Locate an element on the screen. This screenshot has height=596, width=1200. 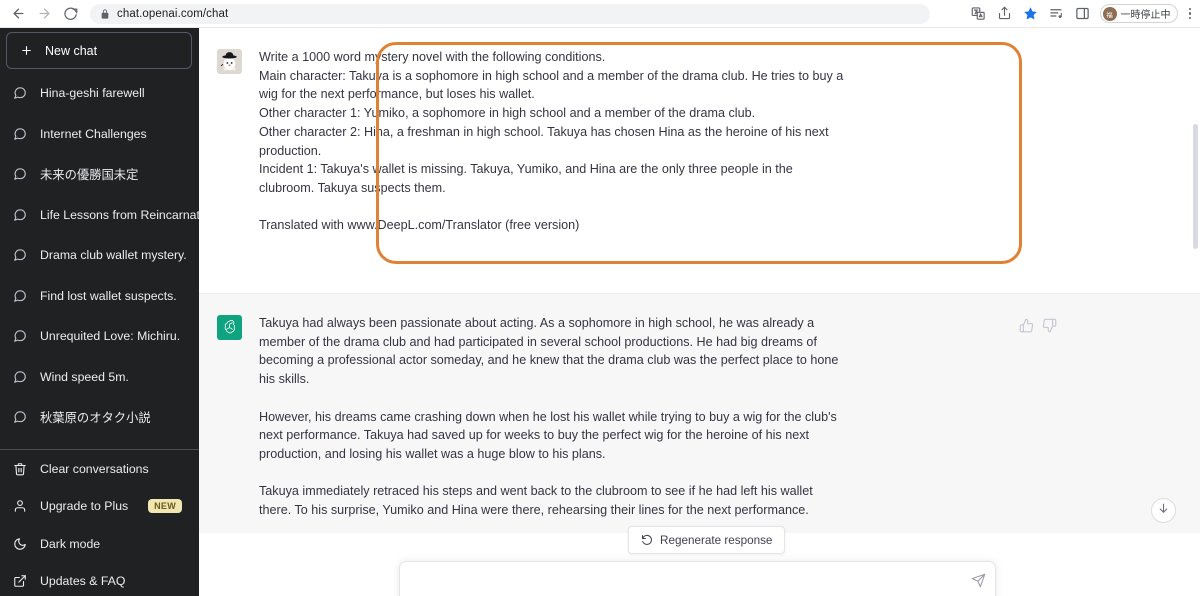
sidebar-item-chat-2: 未来の優勝国未定 is located at coordinates (99, 174).